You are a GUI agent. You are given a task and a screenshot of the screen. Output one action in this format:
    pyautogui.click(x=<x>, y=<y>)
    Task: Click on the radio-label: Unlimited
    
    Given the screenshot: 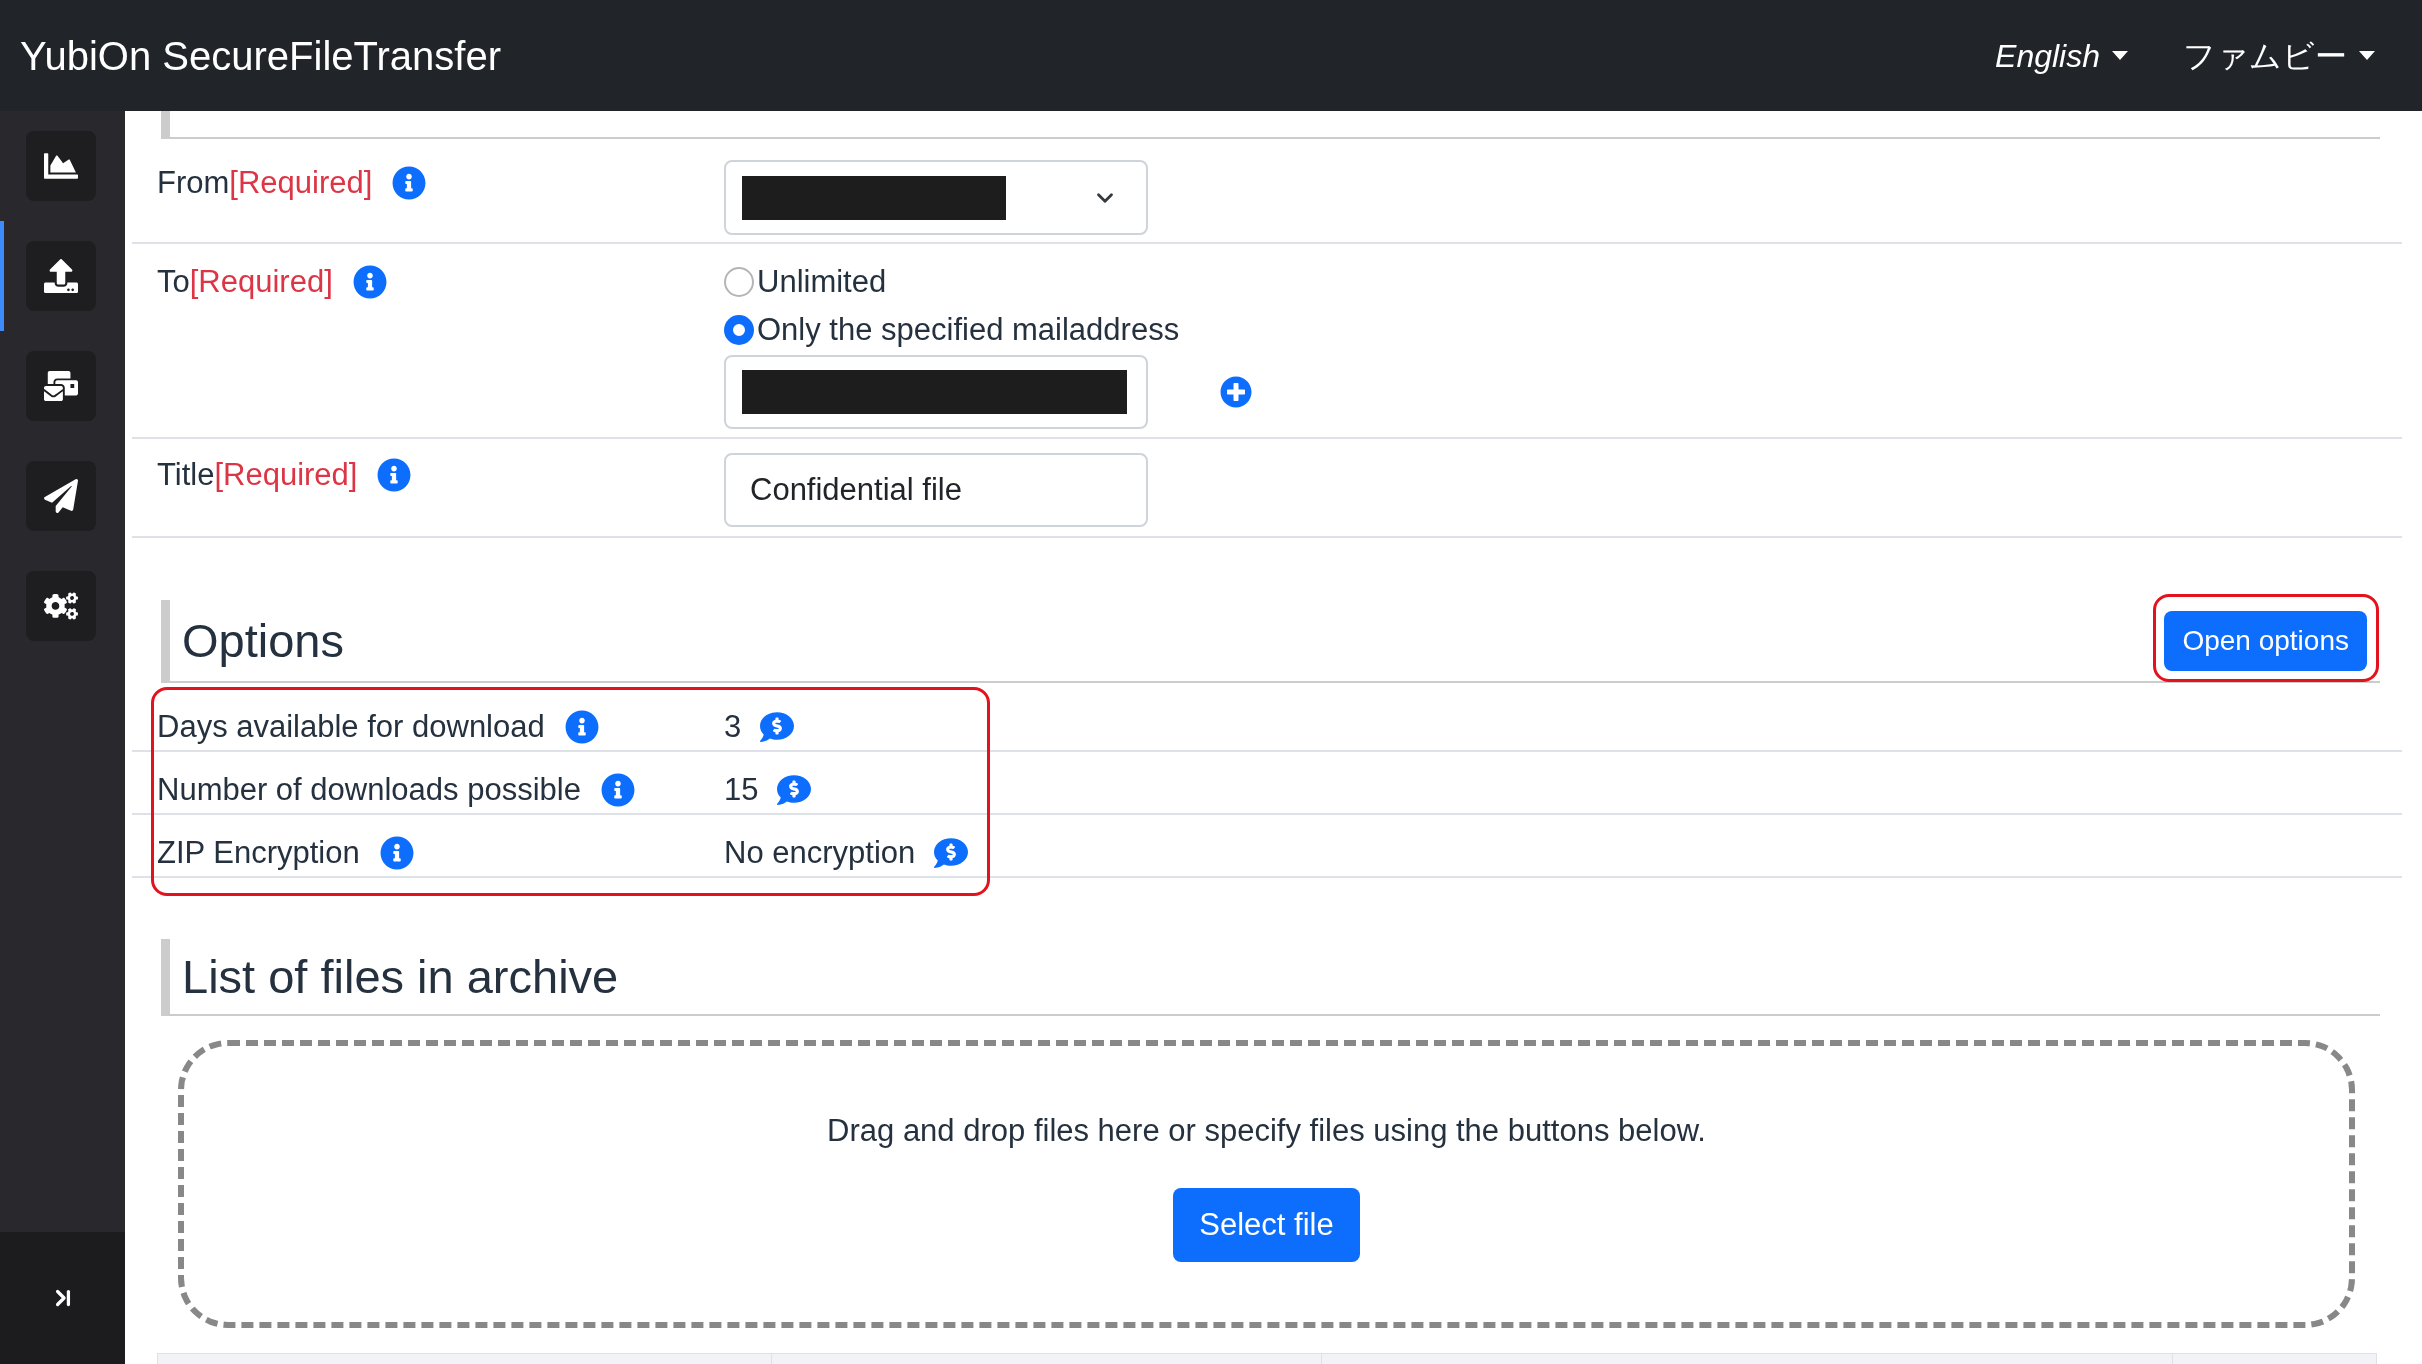 What is the action you would take?
    pyautogui.click(x=822, y=282)
    